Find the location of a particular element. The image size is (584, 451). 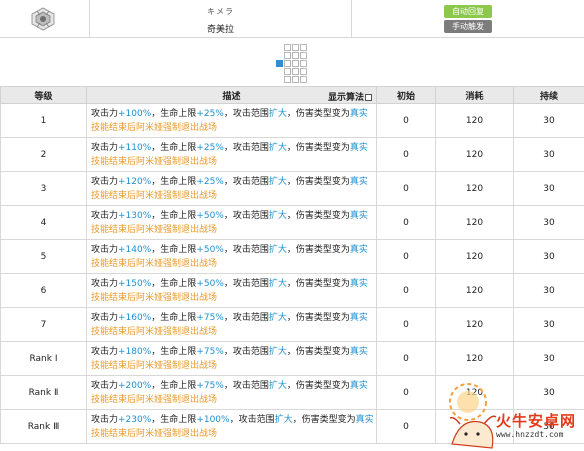

level-cell: 7 is located at coordinates (43, 324).